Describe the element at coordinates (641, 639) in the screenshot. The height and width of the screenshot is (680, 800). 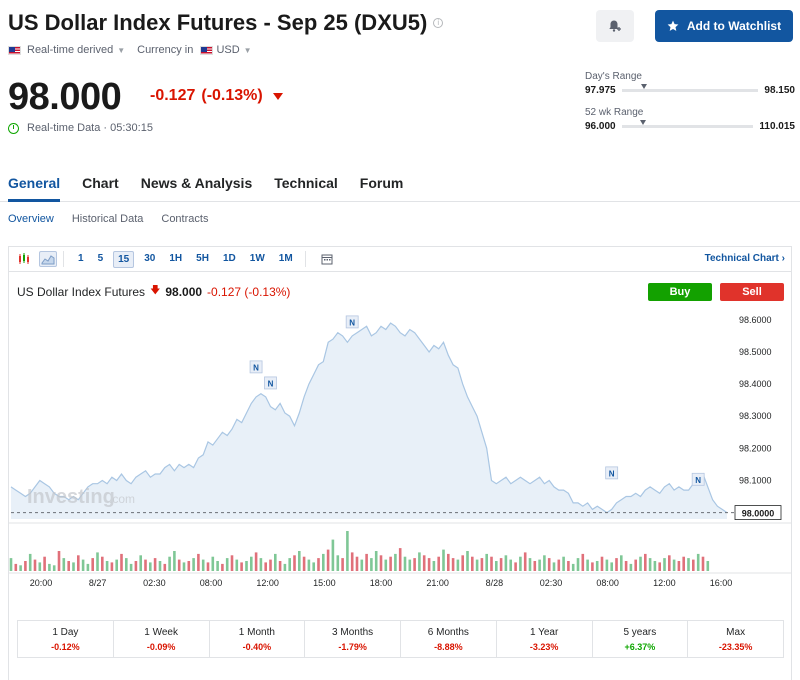
I see `performance-cell: 5 years +6.37%` at that location.